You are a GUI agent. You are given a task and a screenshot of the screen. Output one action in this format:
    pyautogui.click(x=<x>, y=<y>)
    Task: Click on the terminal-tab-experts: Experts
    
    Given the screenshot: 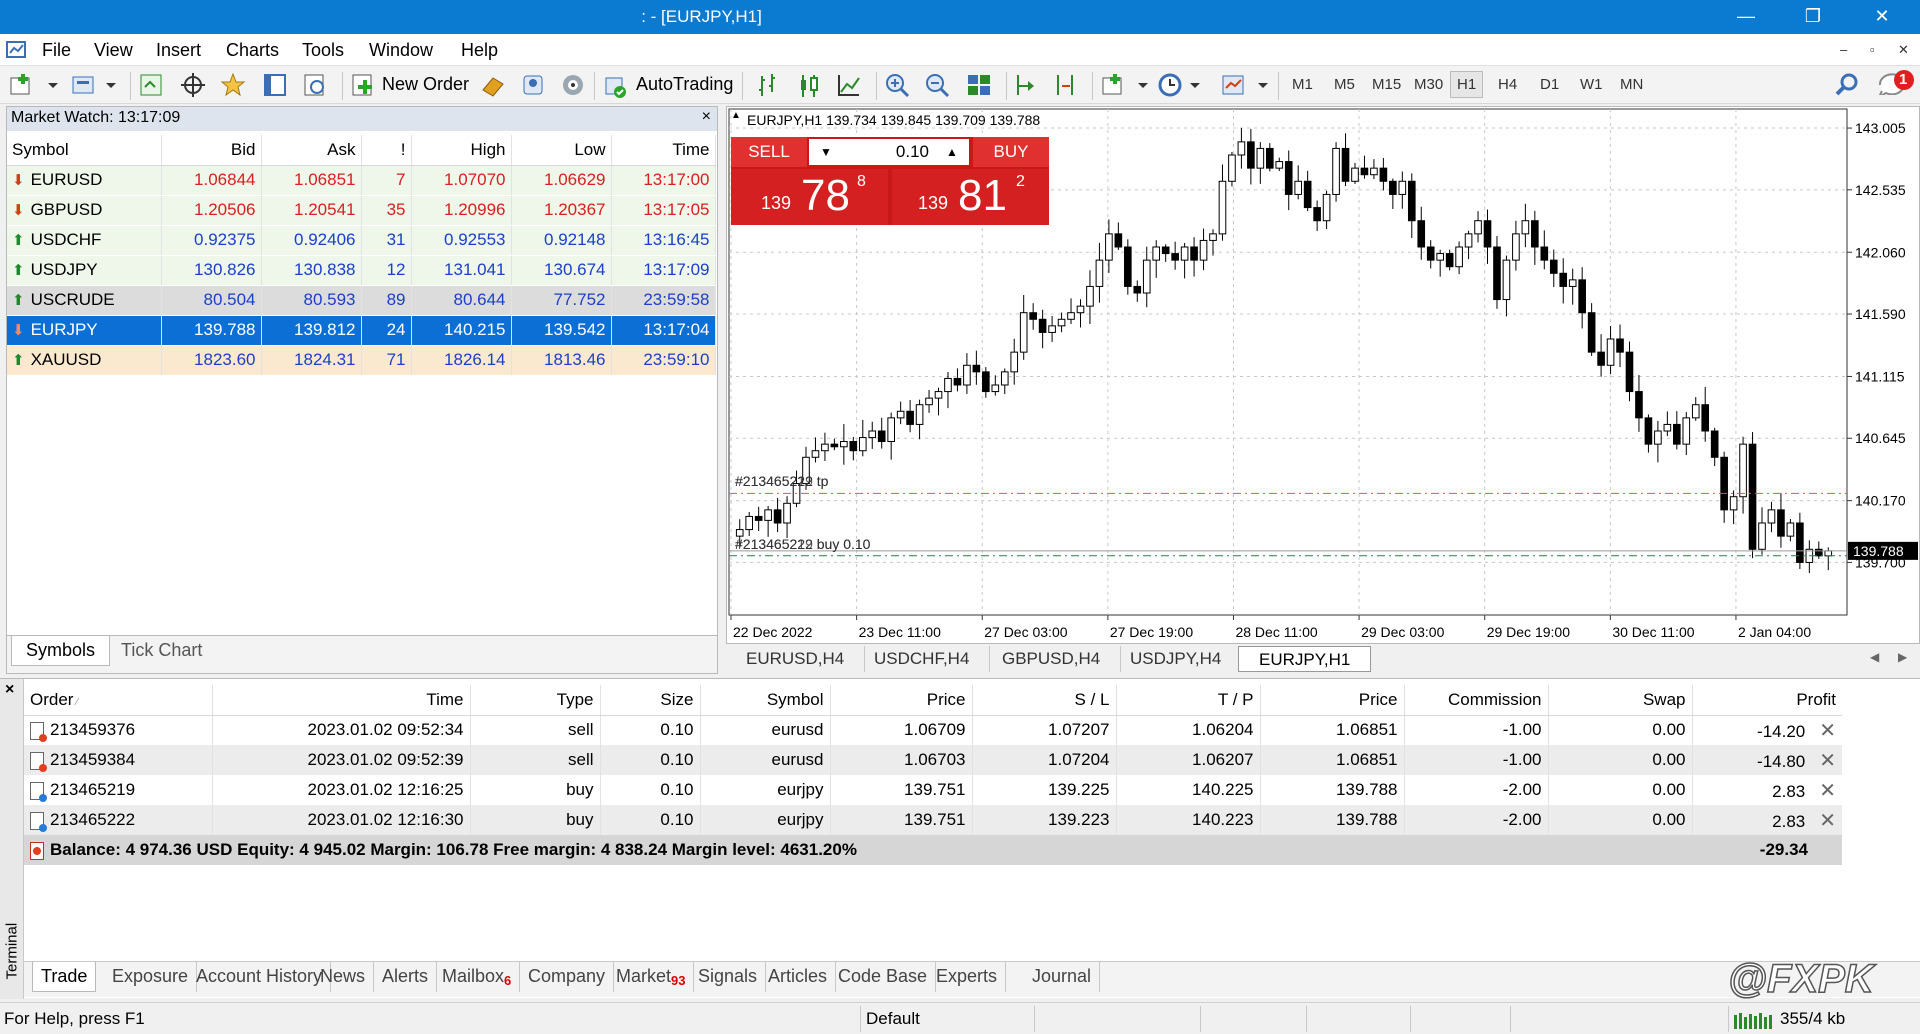 What is the action you would take?
    pyautogui.click(x=967, y=977)
    